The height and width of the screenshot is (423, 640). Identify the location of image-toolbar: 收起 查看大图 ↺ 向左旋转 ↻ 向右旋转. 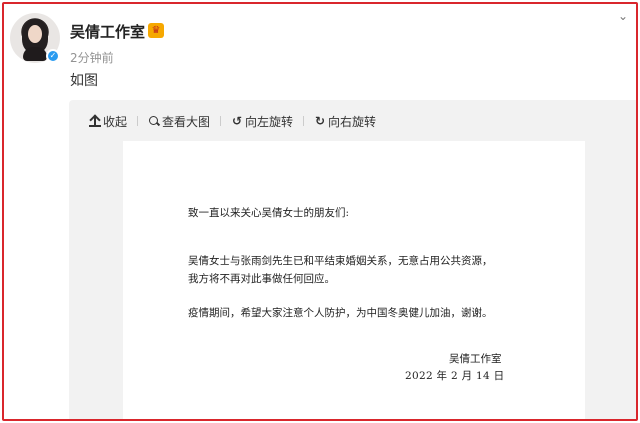
(232, 121).